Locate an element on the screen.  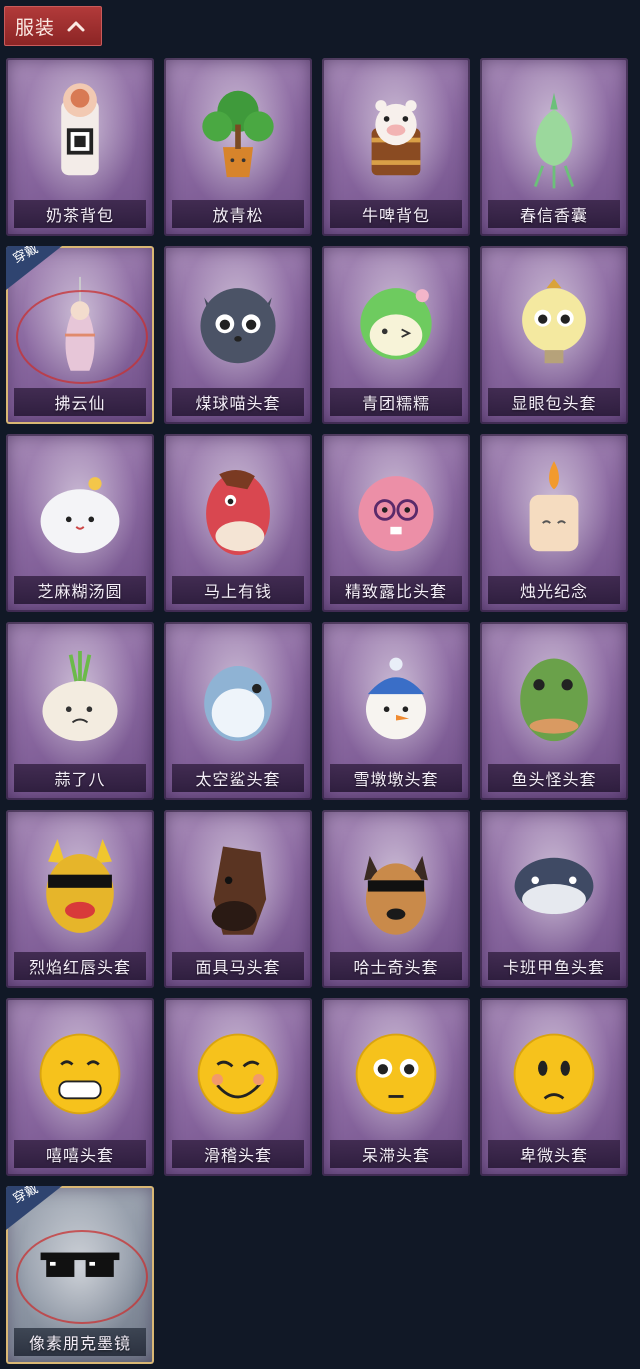
outfit-card: 煤球喵头套 is located at coordinates (238, 335).